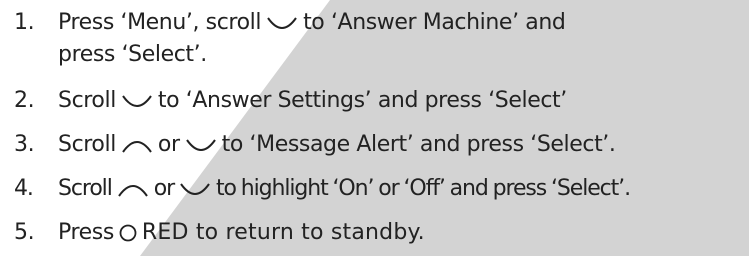 The height and width of the screenshot is (256, 749). What do you see at coordinates (434, 22) in the screenshot?
I see `step-text-part: to ‘Answer Machine’ and` at bounding box center [434, 22].